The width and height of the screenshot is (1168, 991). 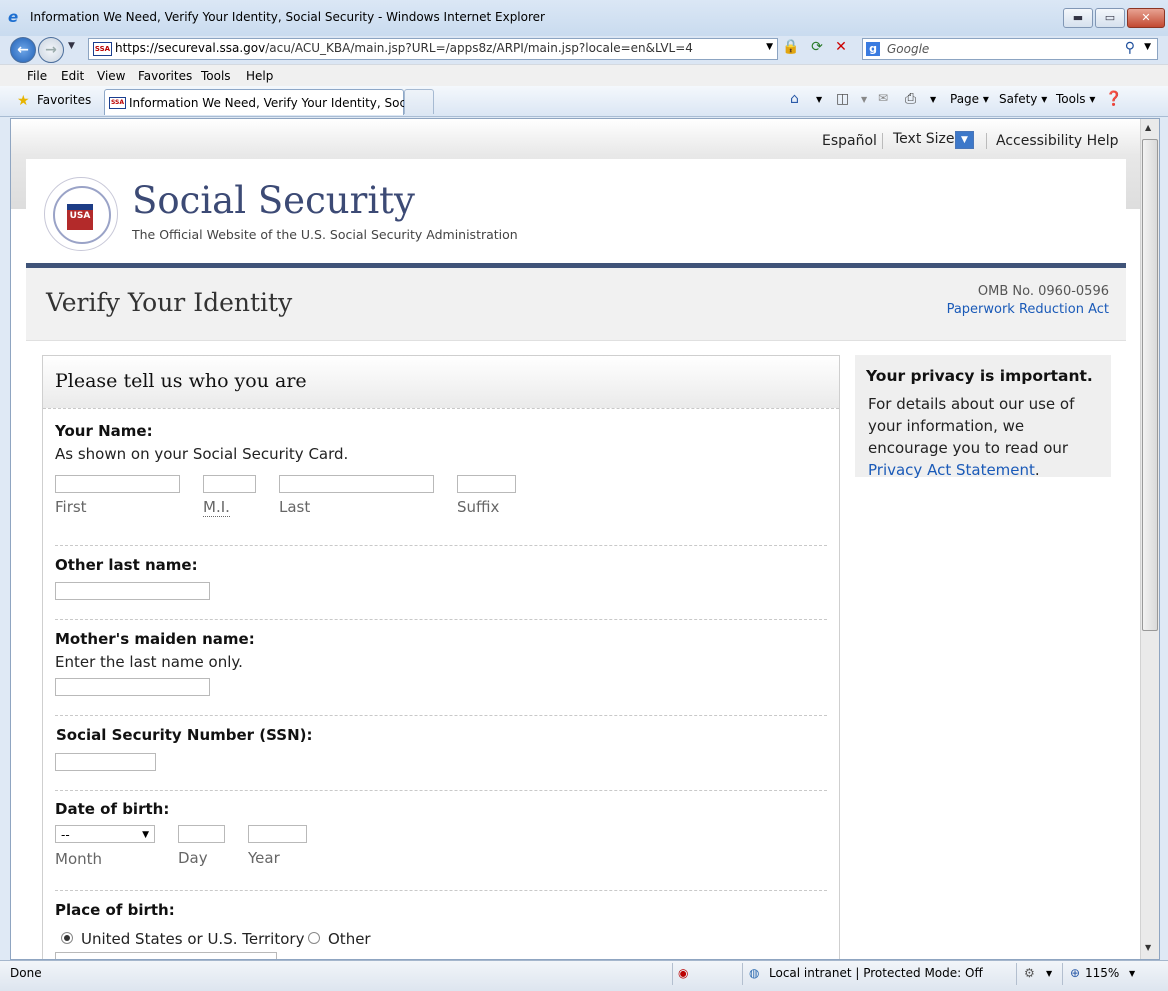 I want to click on other-last-name-input, so click(x=132, y=591).